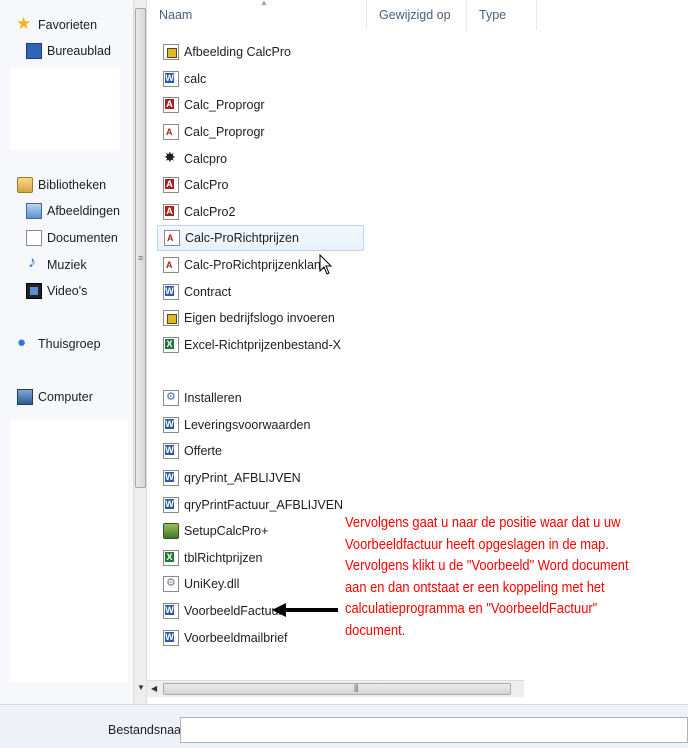  Describe the element at coordinates (247, 425) in the screenshot. I see `file-name: Leveringsvoorwaarden` at that location.